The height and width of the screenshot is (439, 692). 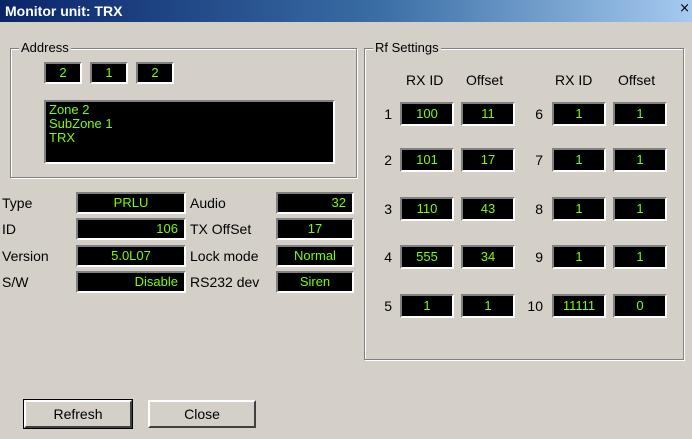 What do you see at coordinates (579, 306) in the screenshot?
I see `rf-rxid-field: 11111` at bounding box center [579, 306].